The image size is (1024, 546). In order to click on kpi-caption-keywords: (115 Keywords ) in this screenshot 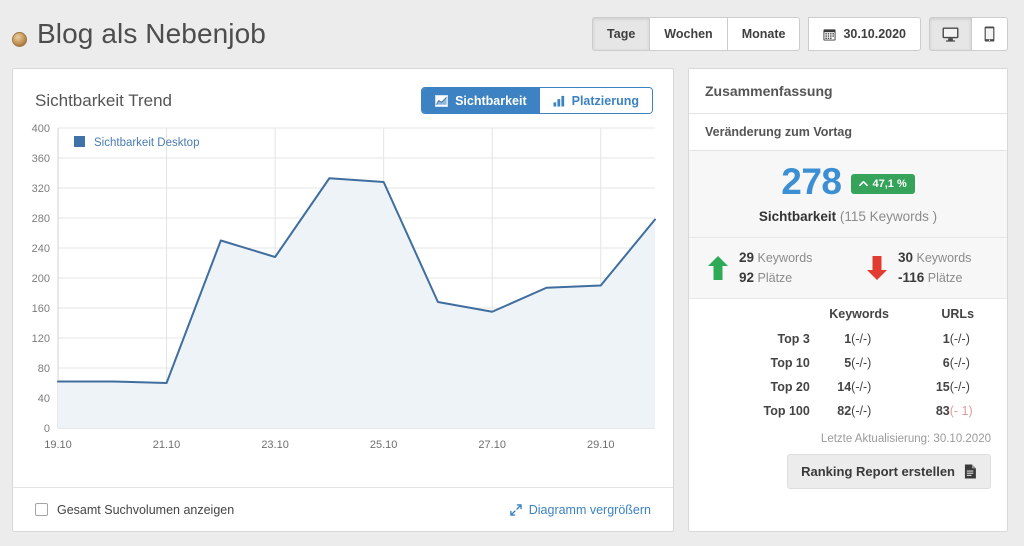, I will do `click(888, 216)`.